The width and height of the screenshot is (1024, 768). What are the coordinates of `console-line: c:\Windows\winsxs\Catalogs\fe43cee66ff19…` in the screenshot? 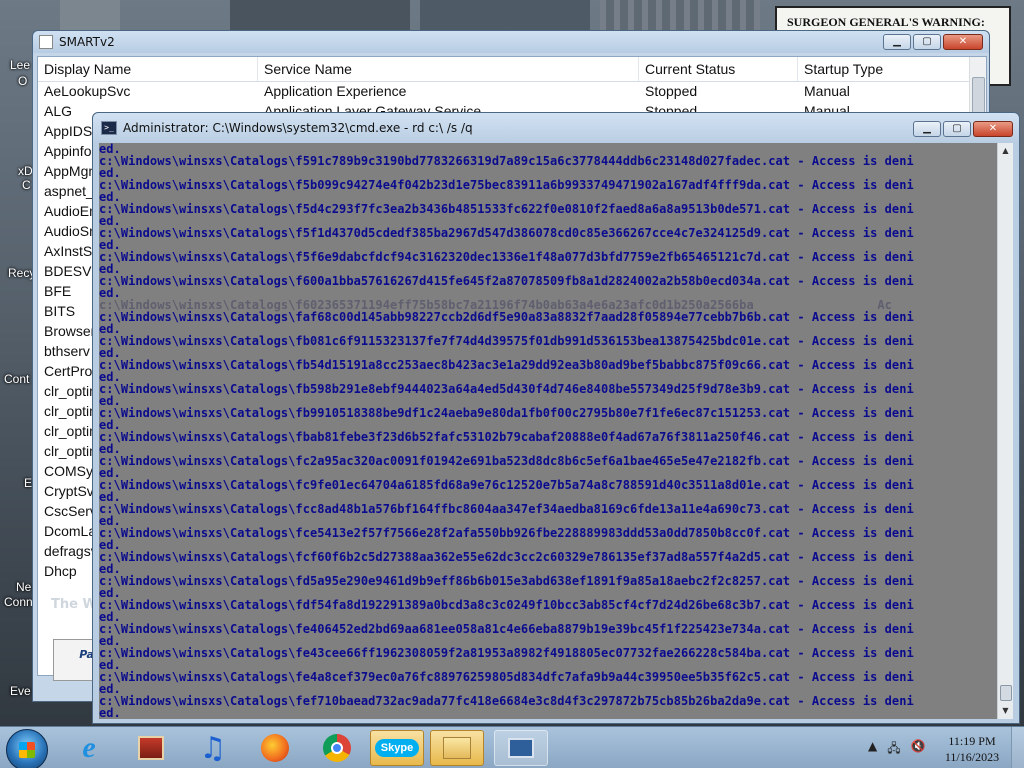 It's located at (506, 653).